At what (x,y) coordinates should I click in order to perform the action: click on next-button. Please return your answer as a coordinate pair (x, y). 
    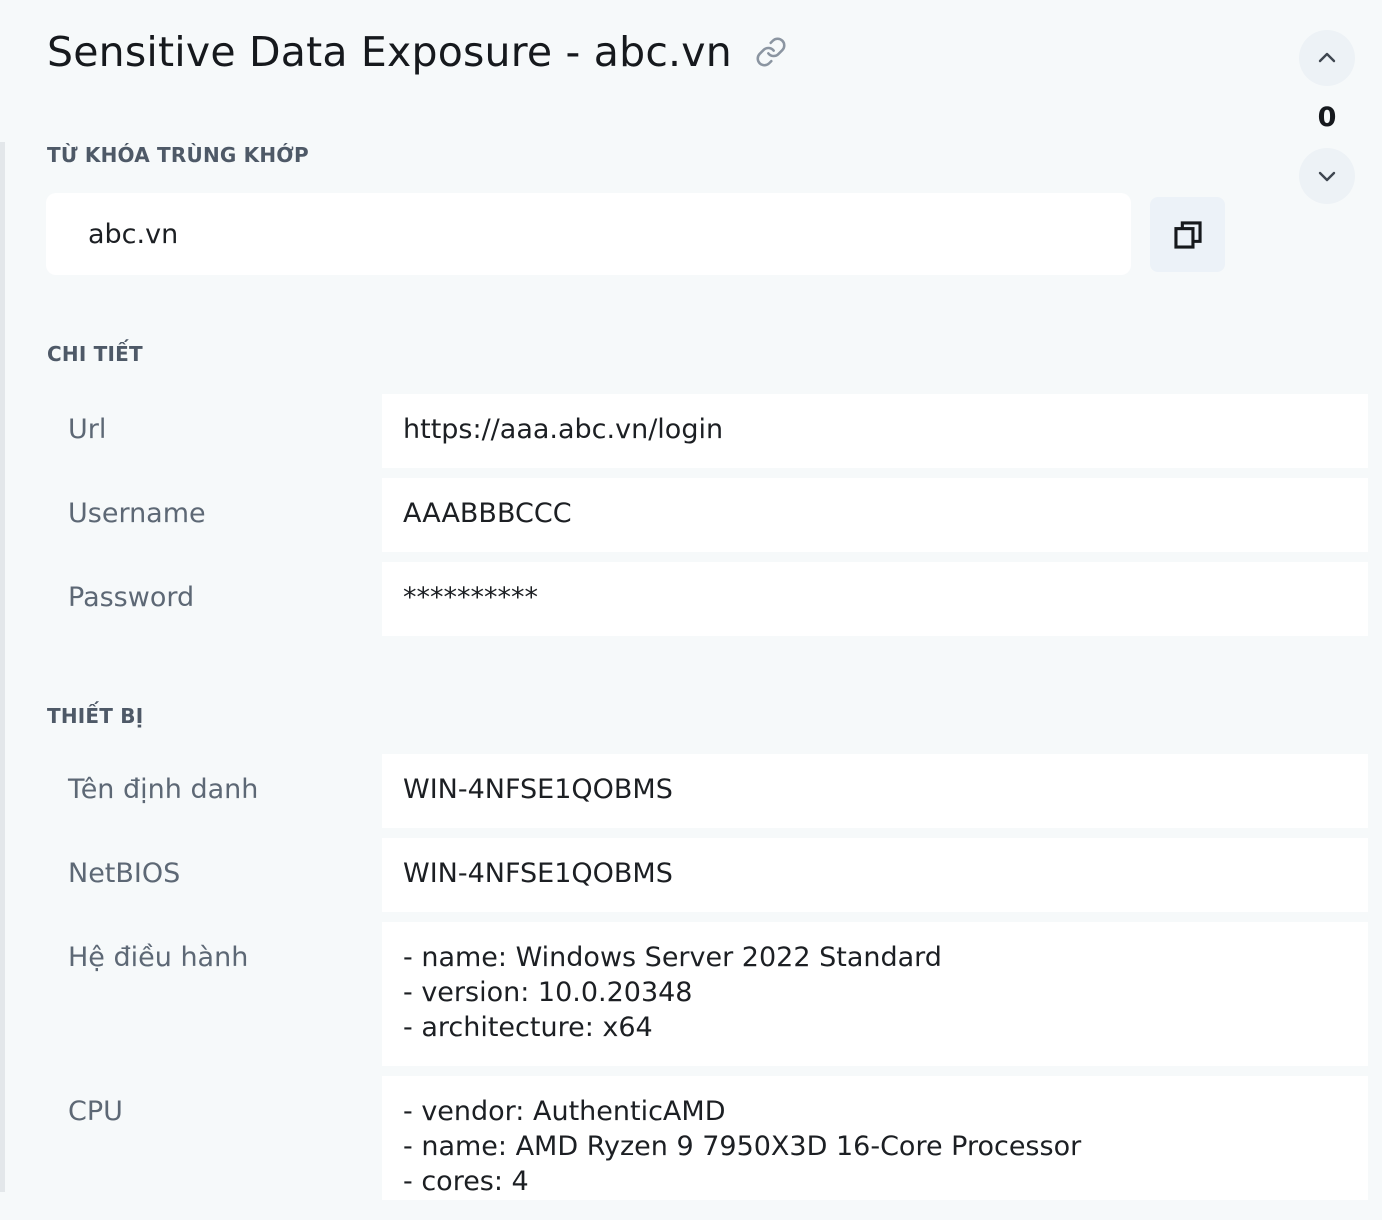
    Looking at the image, I should click on (1327, 176).